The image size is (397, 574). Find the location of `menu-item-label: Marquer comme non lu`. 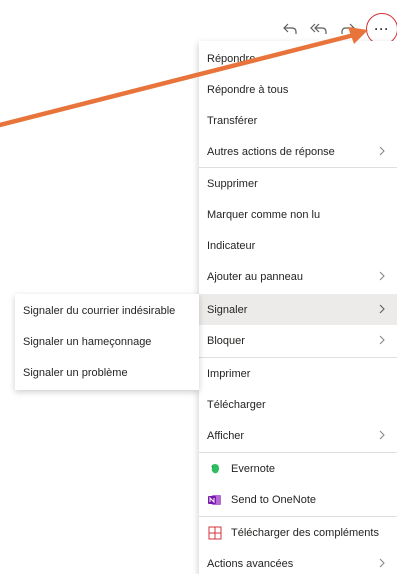

menu-item-label: Marquer comme non lu is located at coordinates (264, 214).